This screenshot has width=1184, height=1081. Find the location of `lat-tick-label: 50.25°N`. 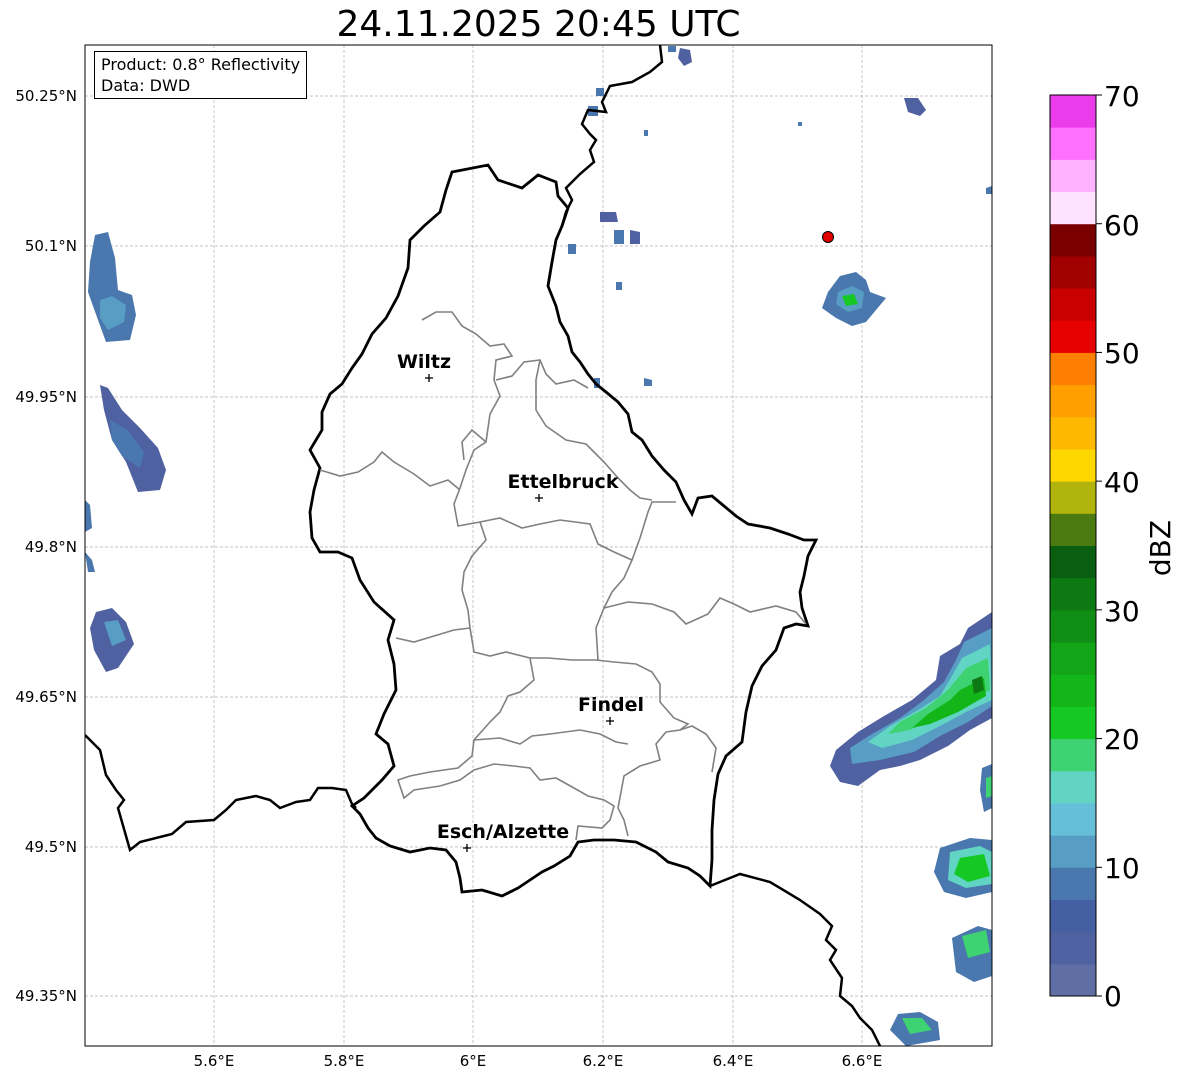

lat-tick-label: 50.25°N is located at coordinates (46, 96).